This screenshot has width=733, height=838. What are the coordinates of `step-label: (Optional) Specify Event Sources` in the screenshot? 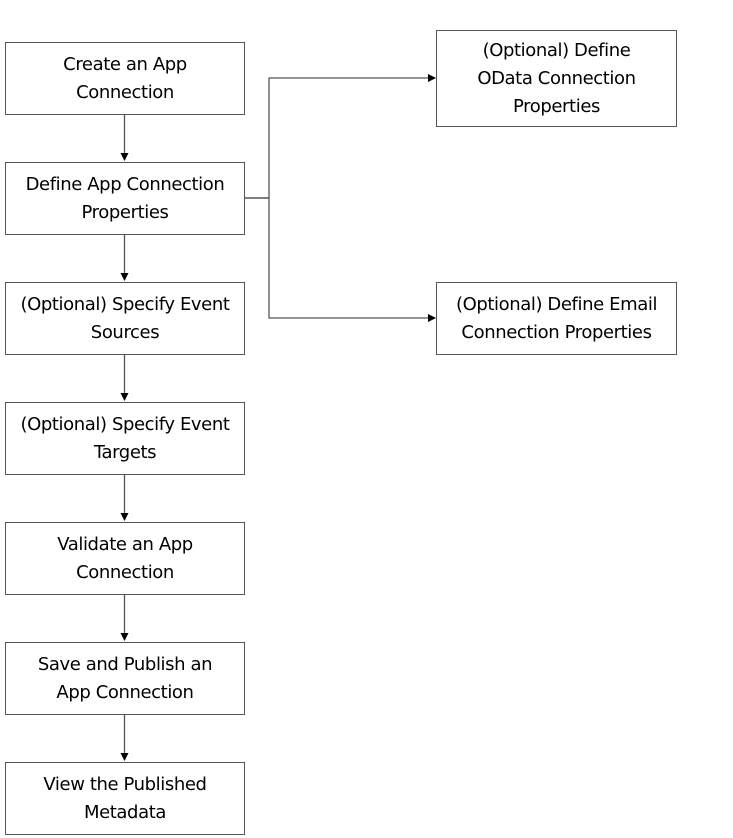 It's located at (125, 318).